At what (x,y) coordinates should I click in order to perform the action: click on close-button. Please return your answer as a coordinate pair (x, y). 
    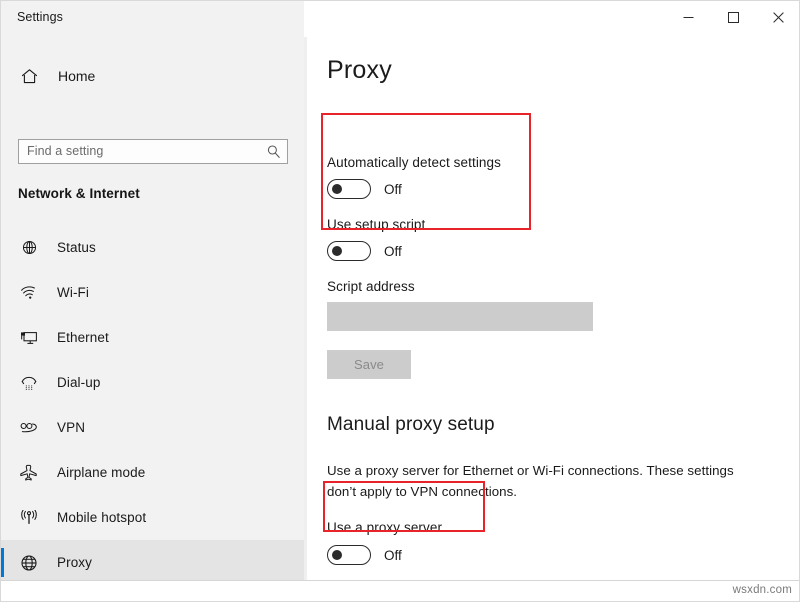
    Looking at the image, I should click on (777, 17).